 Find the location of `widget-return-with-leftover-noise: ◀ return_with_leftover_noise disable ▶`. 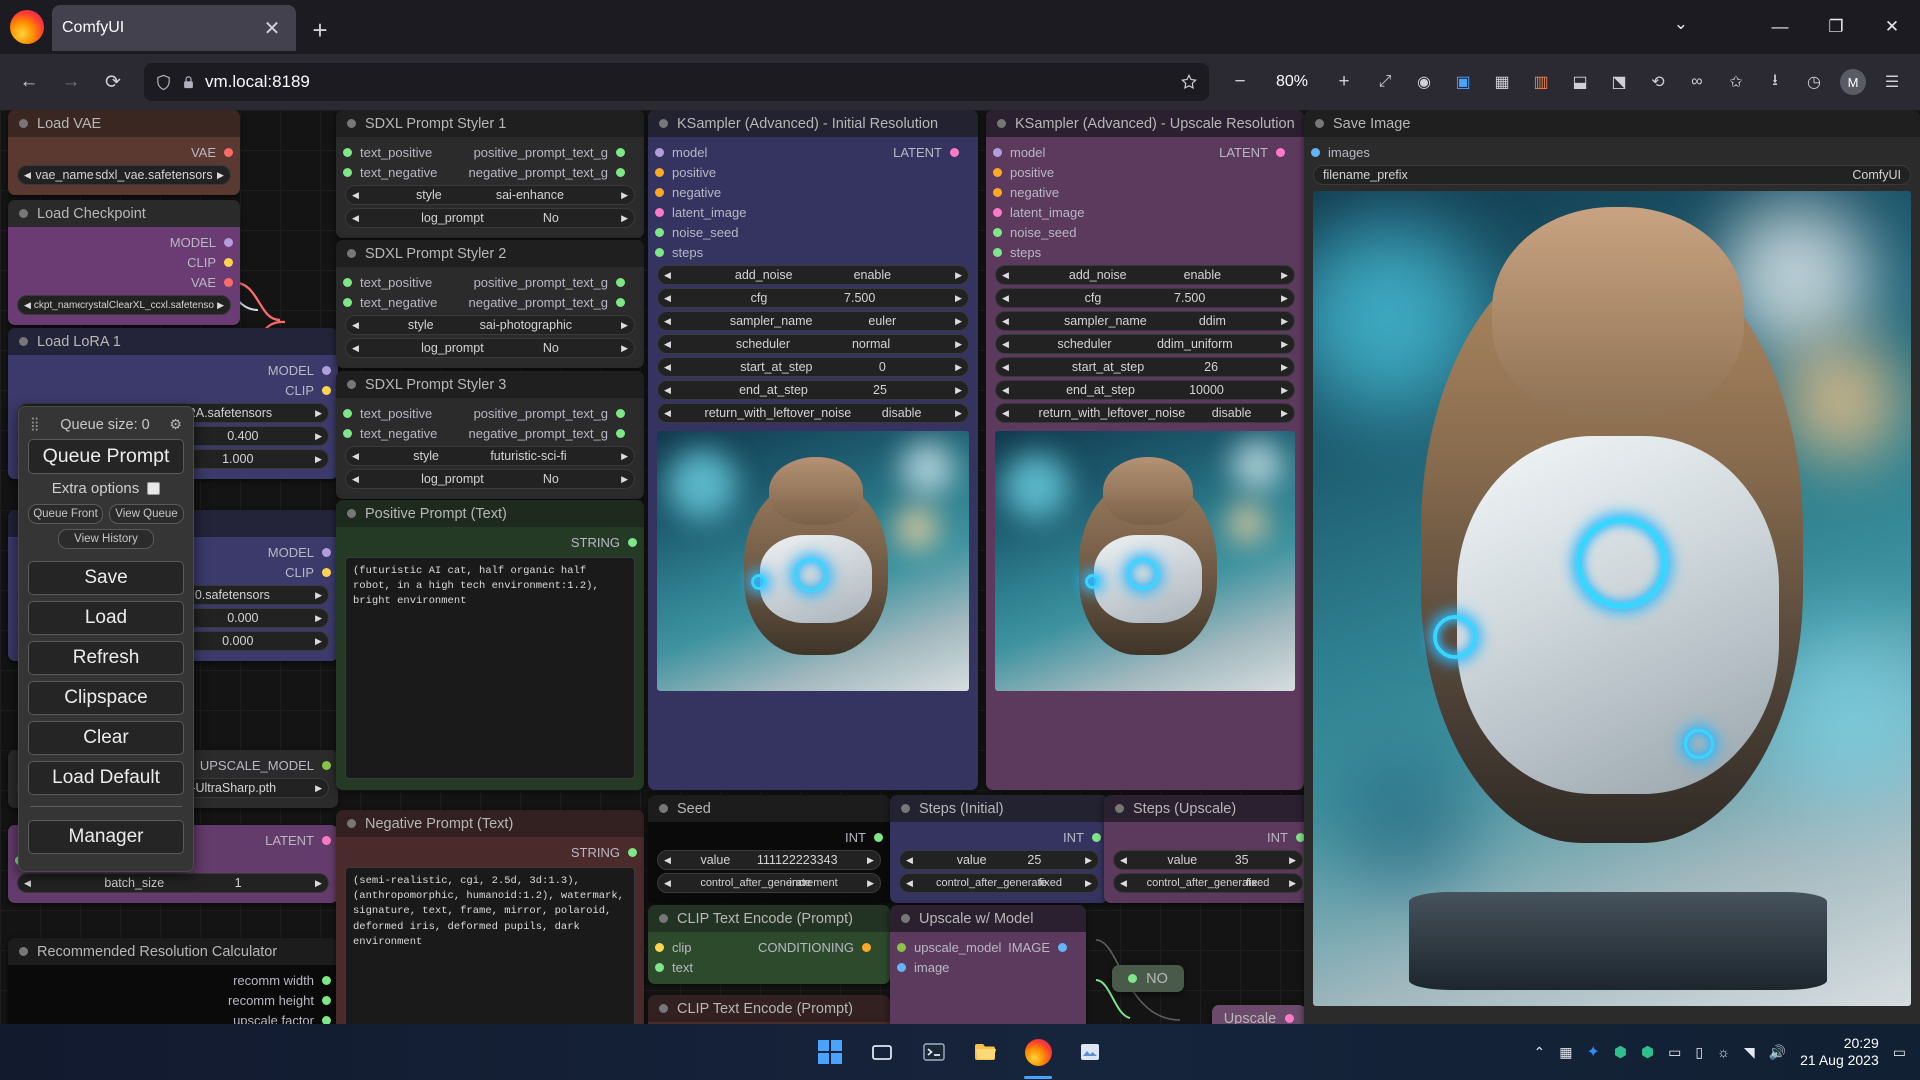

widget-return-with-leftover-noise: ◀ return_with_leftover_noise disable ▶ is located at coordinates (813, 413).